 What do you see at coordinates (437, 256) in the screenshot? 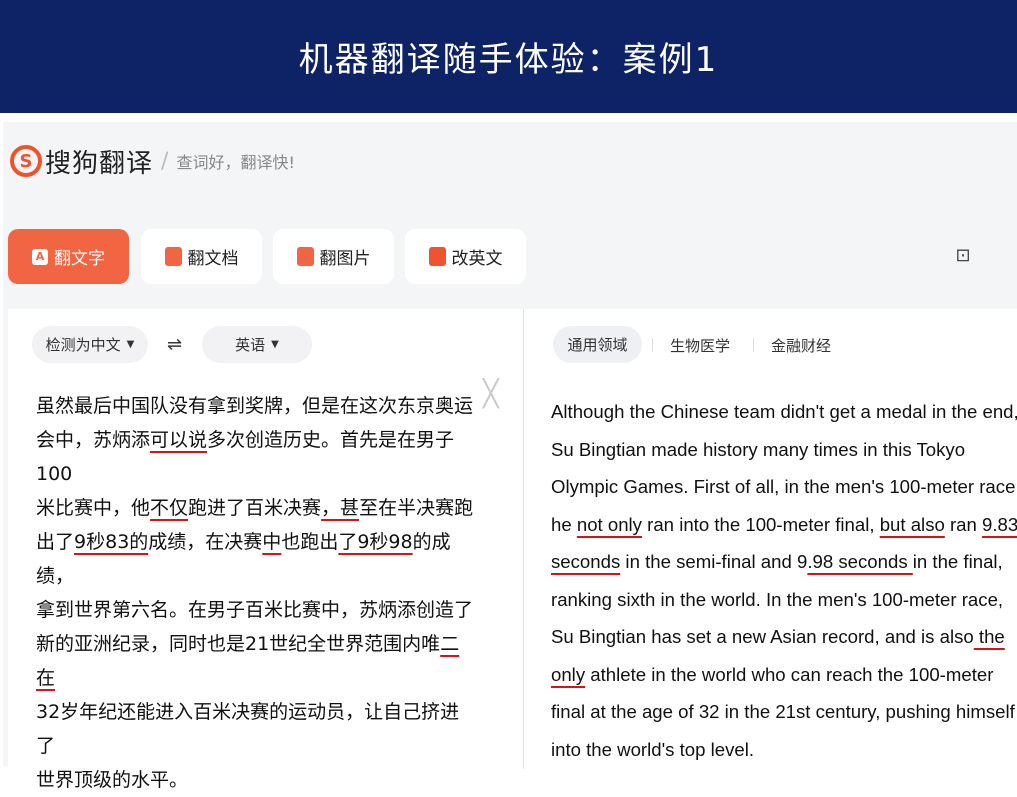
I see `edit-english-icon` at bounding box center [437, 256].